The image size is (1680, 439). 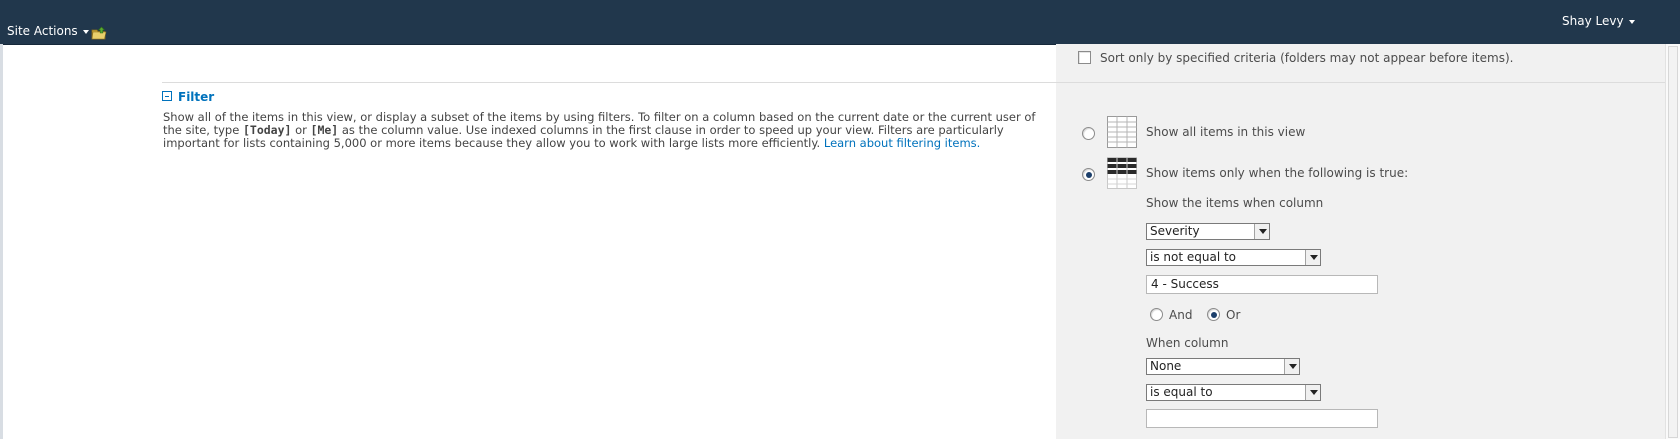 What do you see at coordinates (1181, 315) in the screenshot?
I see `and-label: And` at bounding box center [1181, 315].